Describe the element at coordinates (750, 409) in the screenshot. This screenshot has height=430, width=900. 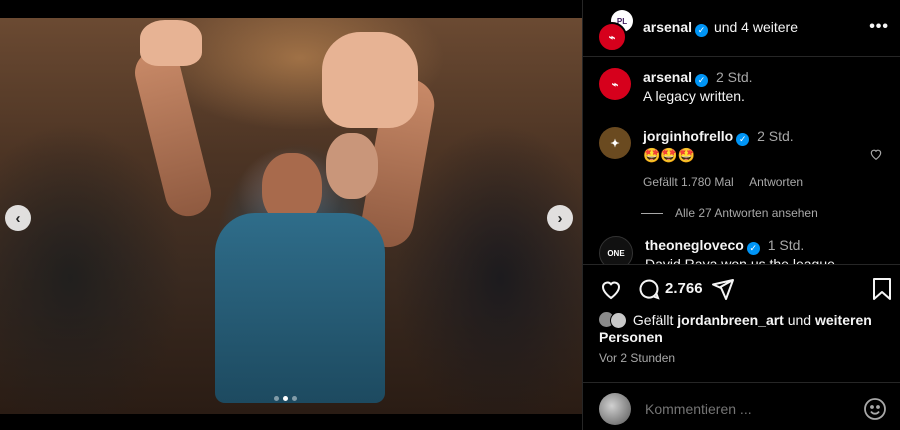
I see `comment-input` at that location.